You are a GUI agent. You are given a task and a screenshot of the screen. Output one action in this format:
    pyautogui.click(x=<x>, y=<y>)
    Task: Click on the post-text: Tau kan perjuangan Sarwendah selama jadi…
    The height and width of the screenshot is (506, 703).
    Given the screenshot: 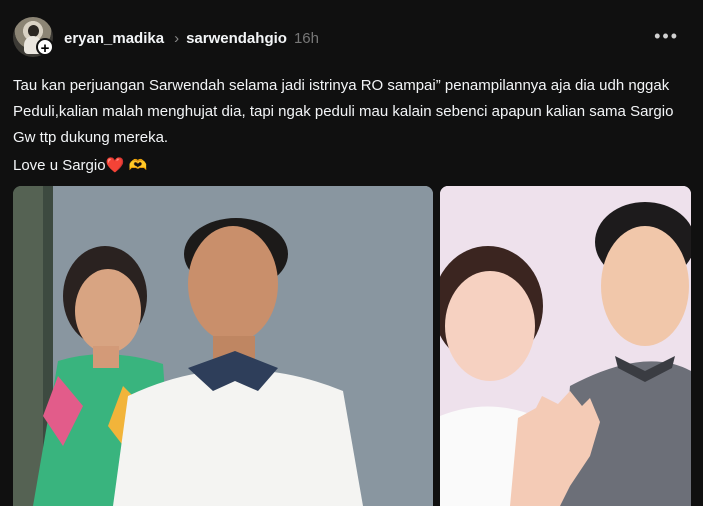 What is the action you would take?
    pyautogui.click(x=343, y=111)
    